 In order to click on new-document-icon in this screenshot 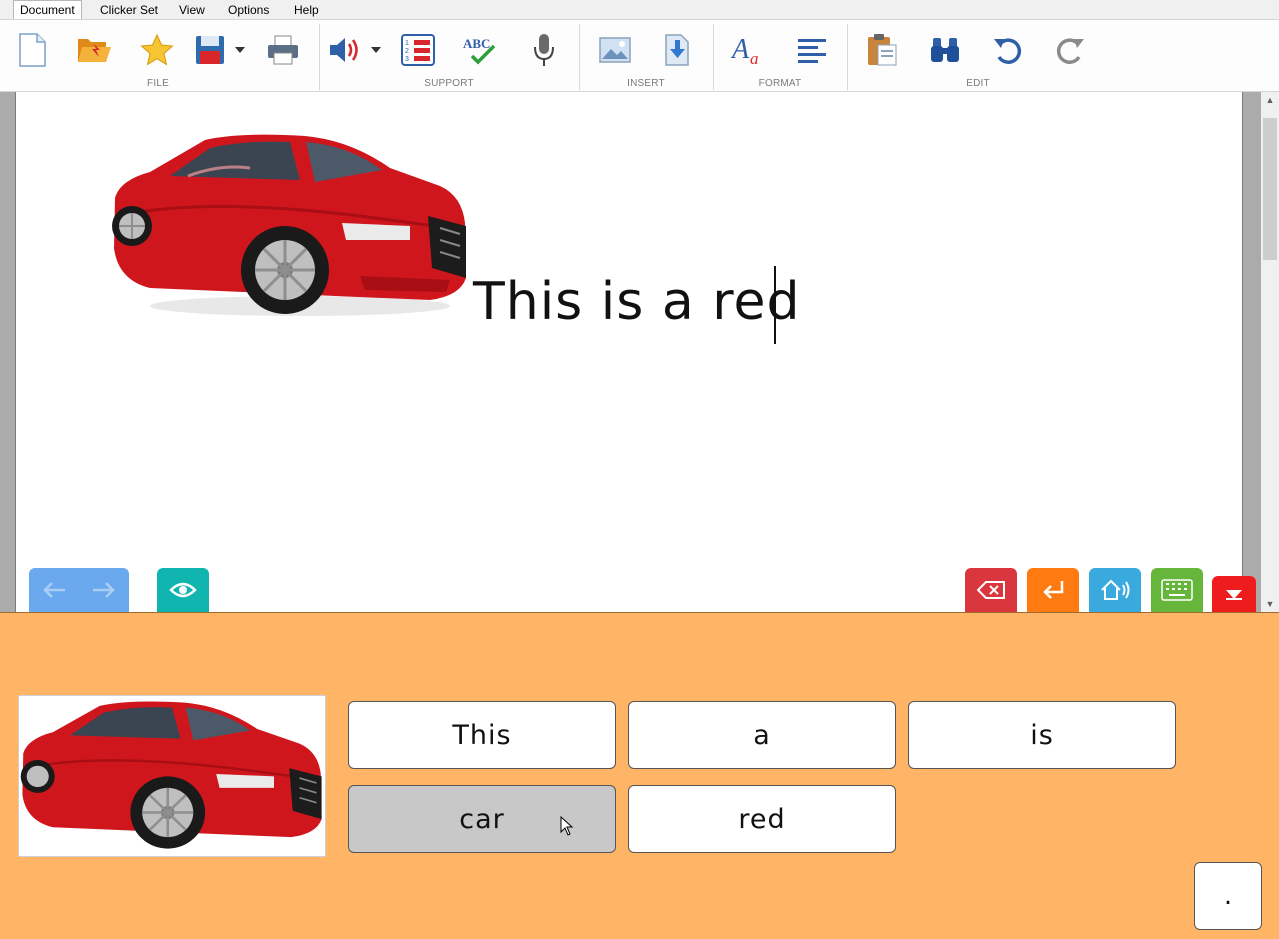, I will do `click(32, 50)`.